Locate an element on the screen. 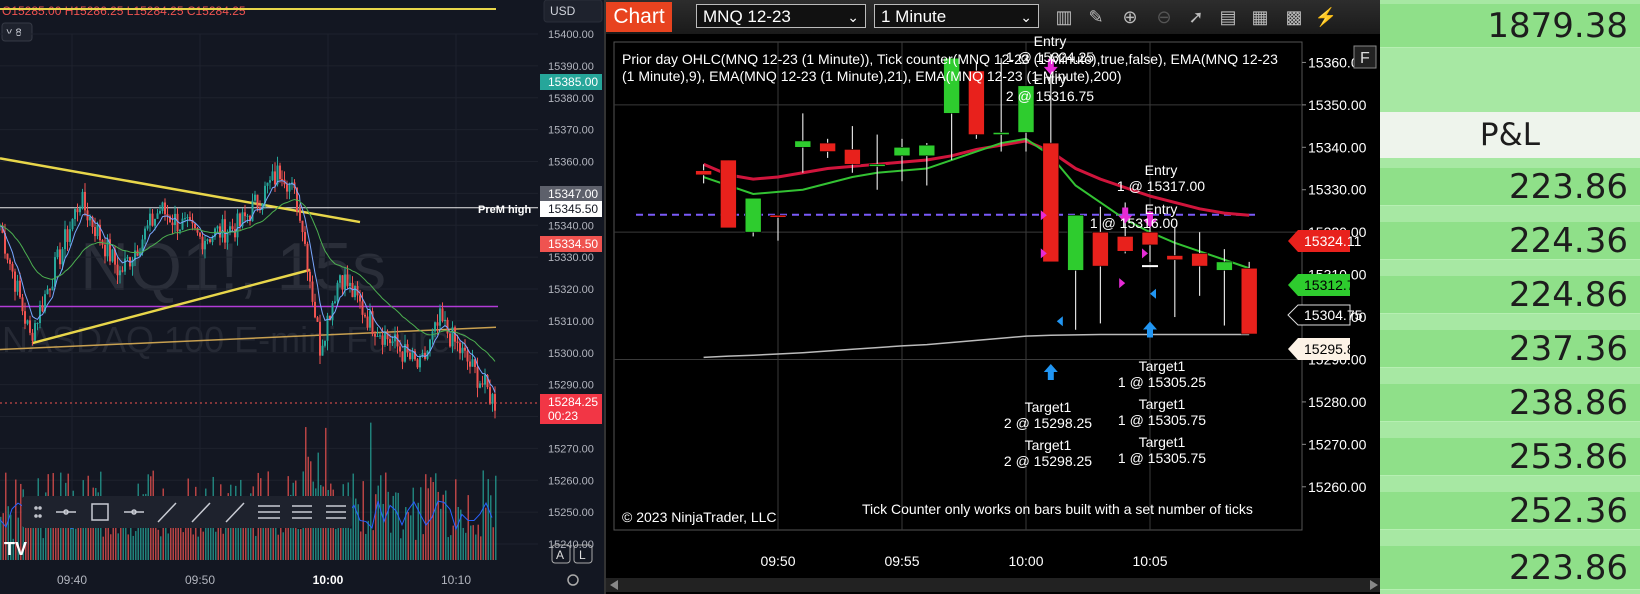  annotation-target-value: 2 @ 15298.25 is located at coordinates (1048, 461).